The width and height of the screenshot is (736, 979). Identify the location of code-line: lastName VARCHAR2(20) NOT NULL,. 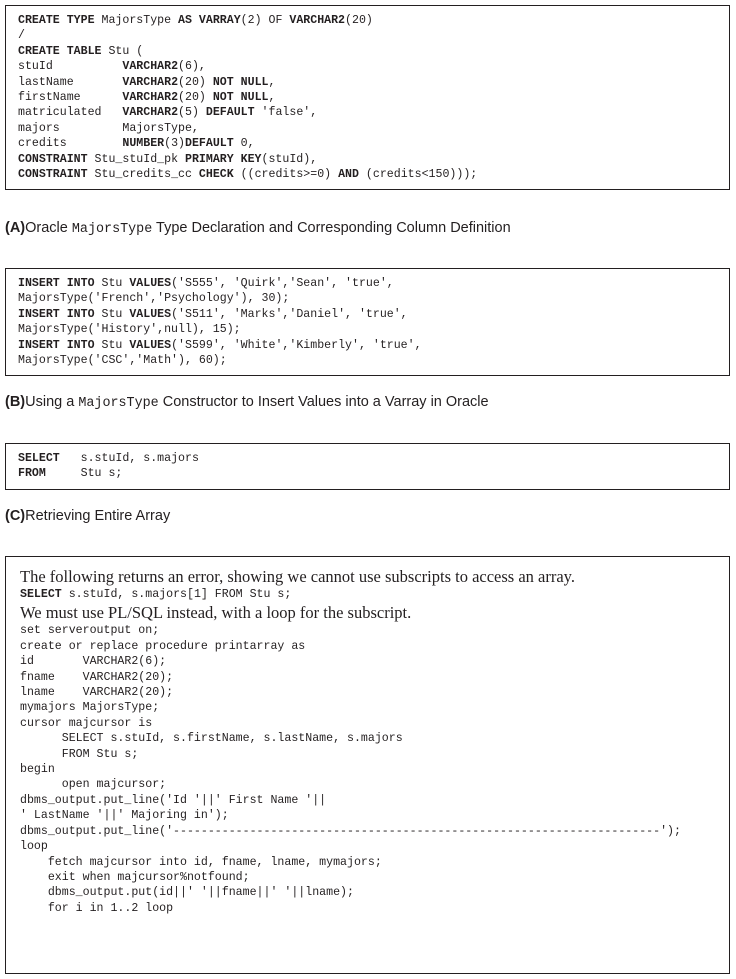
(147, 82).